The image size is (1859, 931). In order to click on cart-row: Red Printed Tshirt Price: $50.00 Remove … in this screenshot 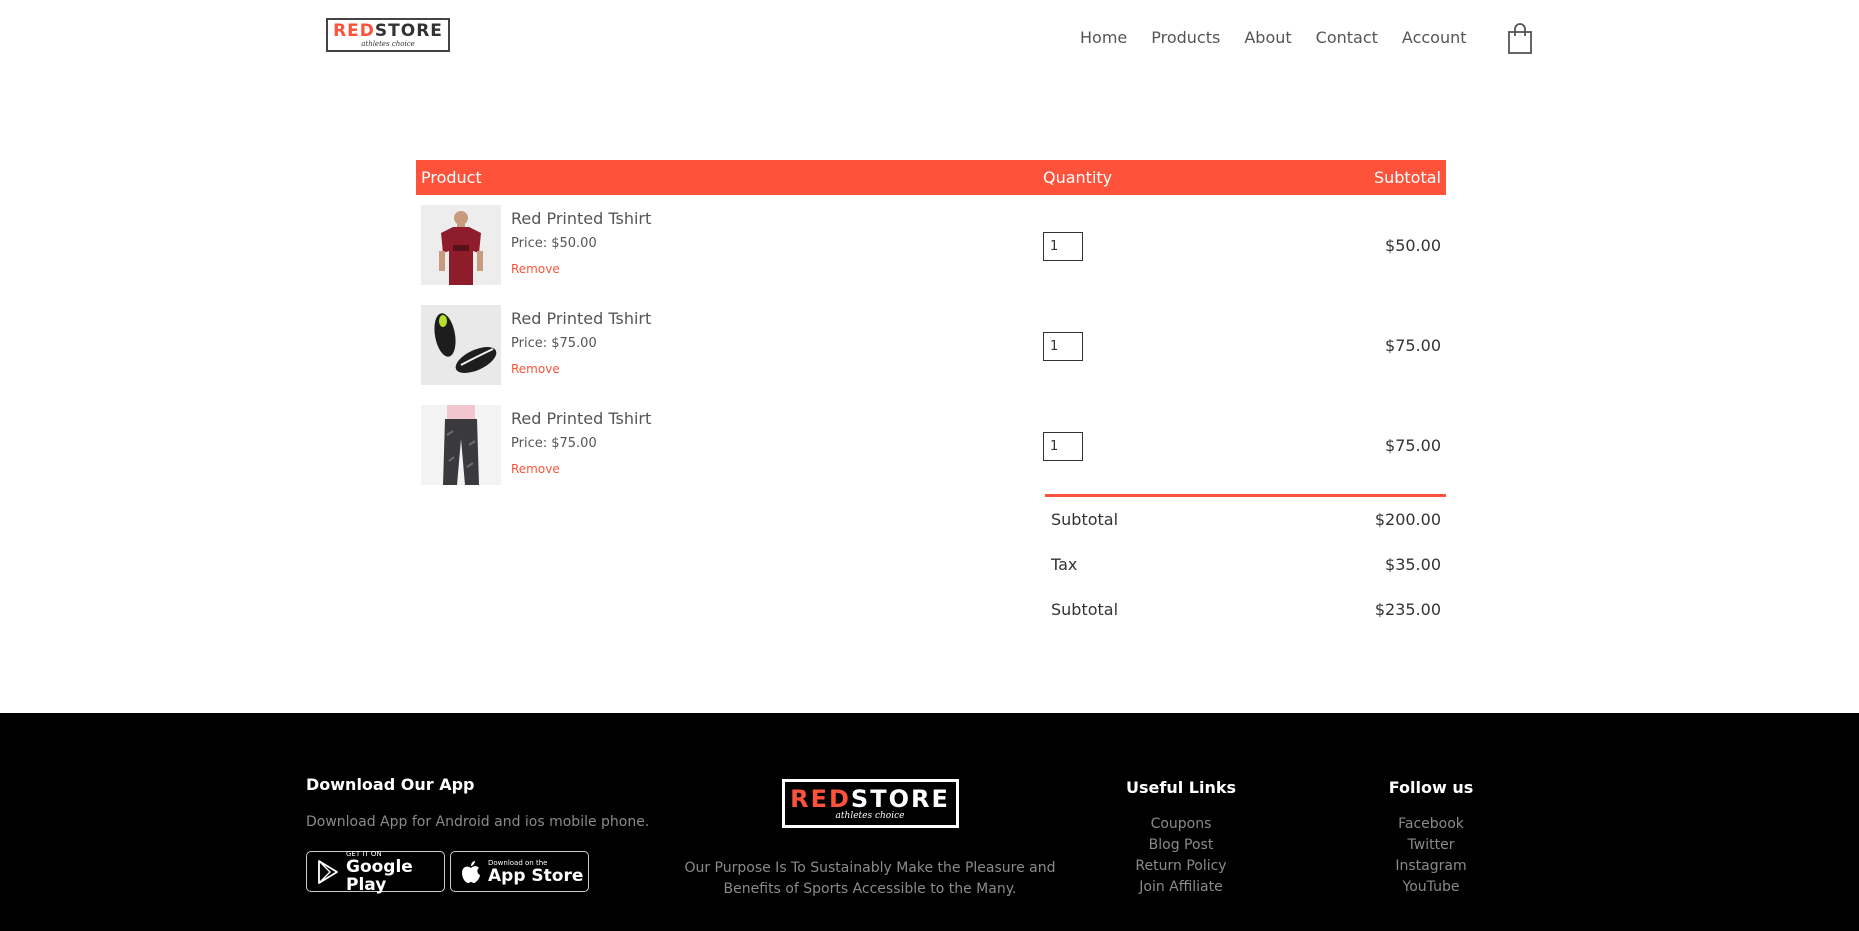, I will do `click(931, 245)`.